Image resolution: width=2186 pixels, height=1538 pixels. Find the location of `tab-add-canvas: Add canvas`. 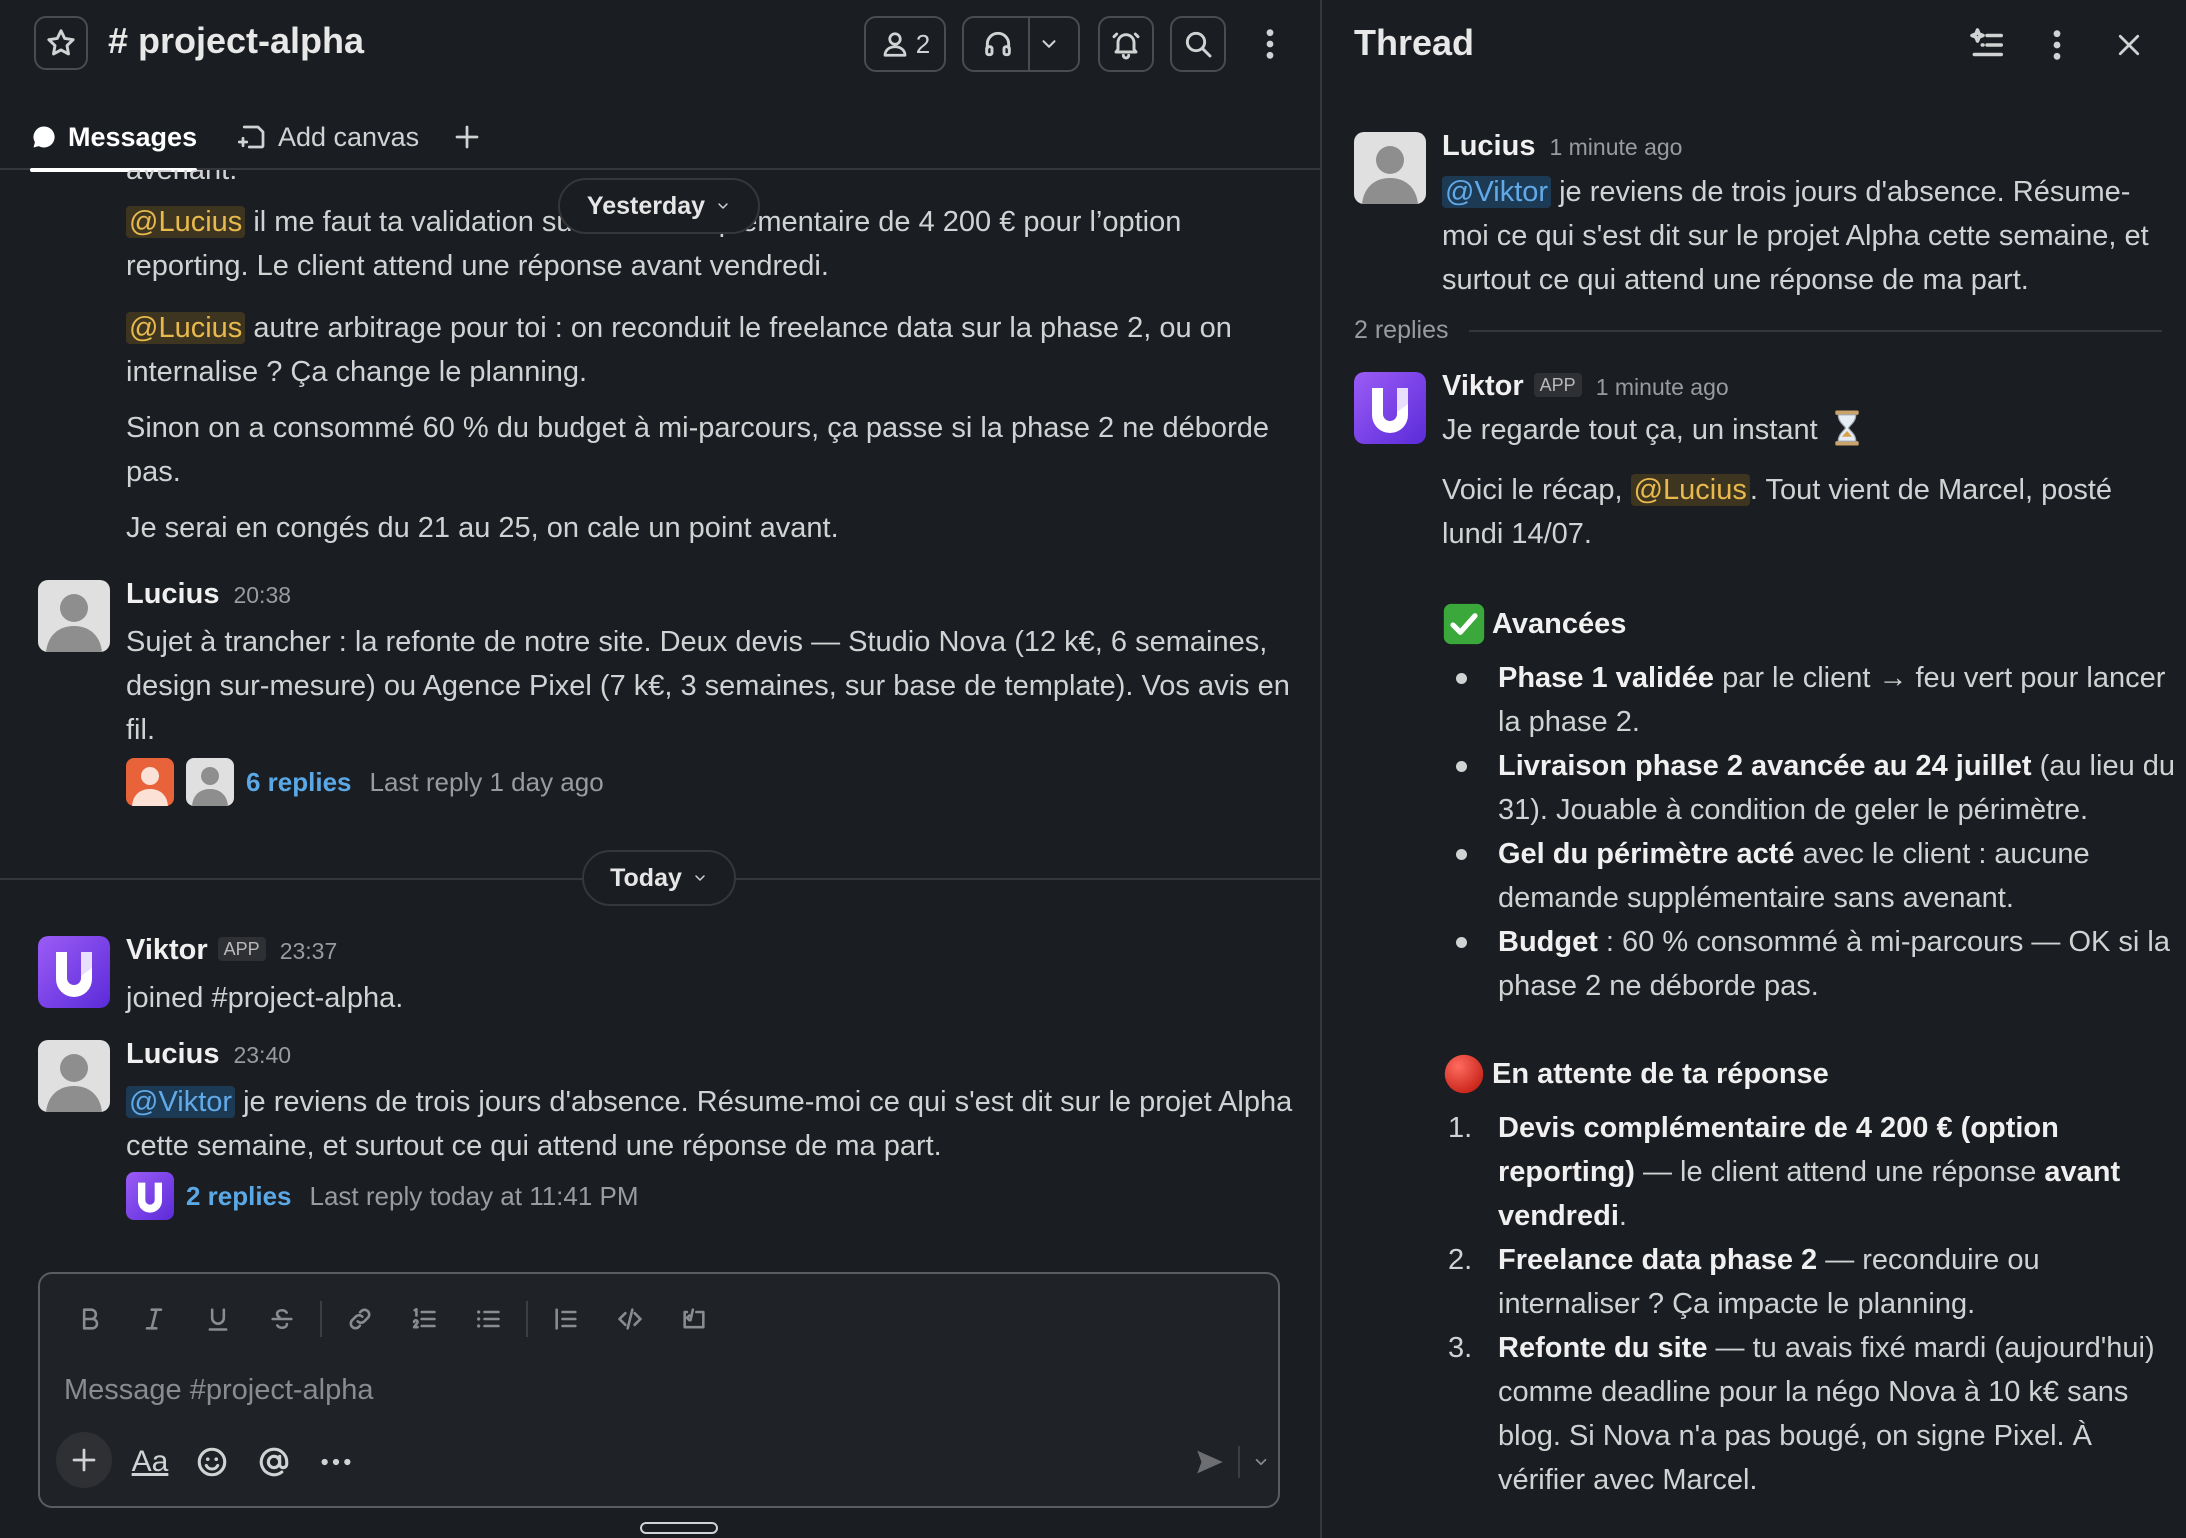

tab-add-canvas: Add canvas is located at coordinates (328, 137).